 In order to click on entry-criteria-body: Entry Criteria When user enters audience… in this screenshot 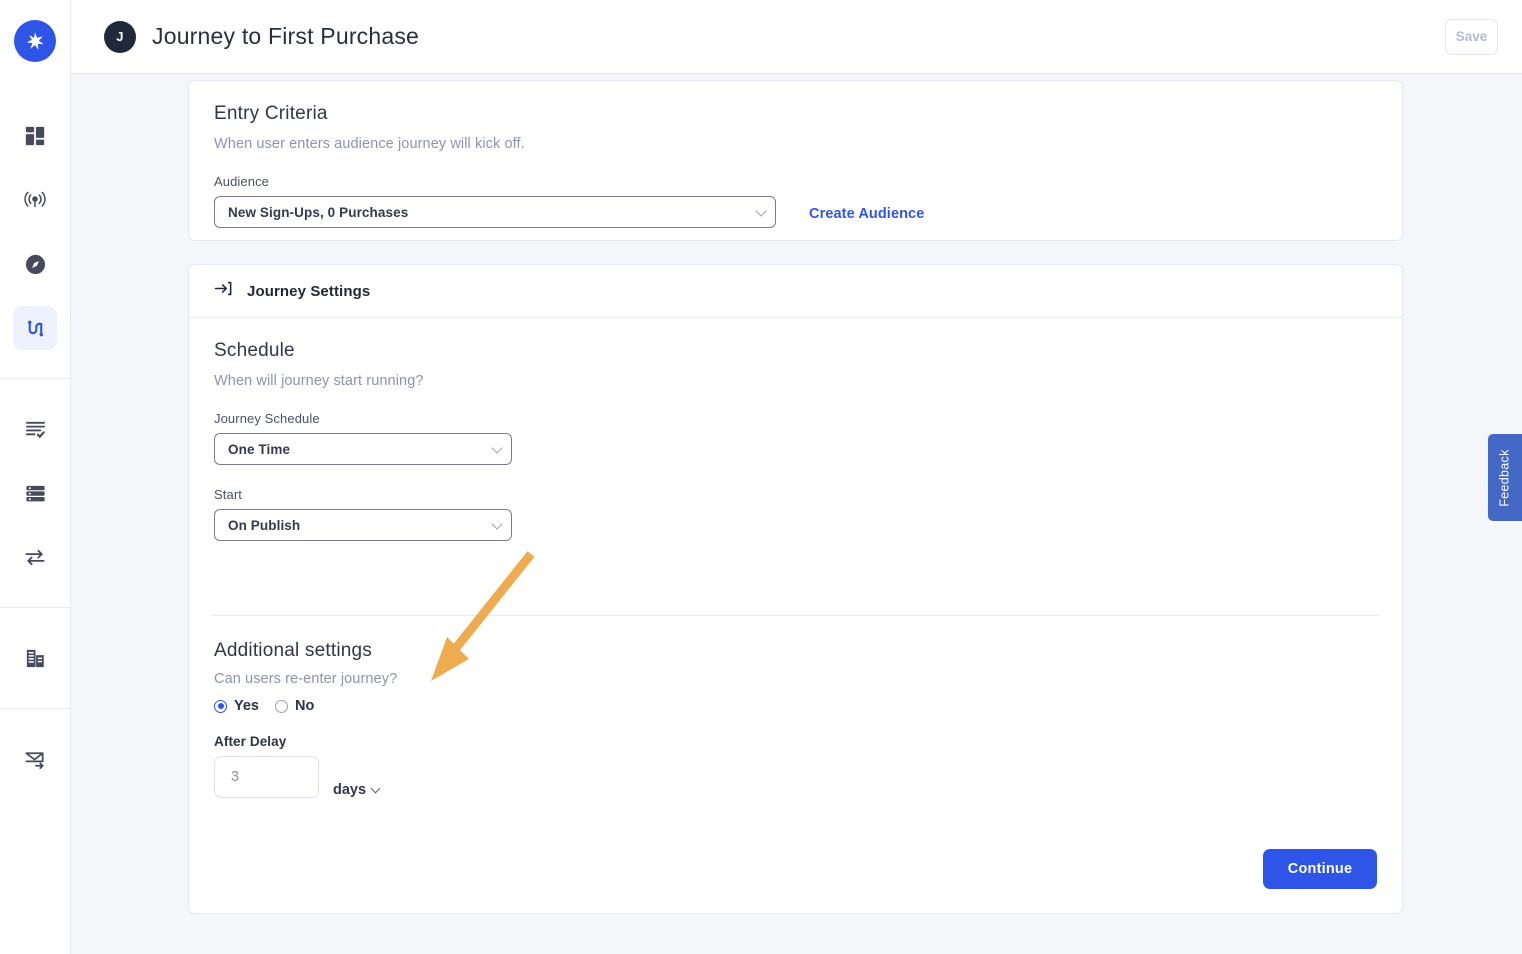, I will do `click(795, 154)`.